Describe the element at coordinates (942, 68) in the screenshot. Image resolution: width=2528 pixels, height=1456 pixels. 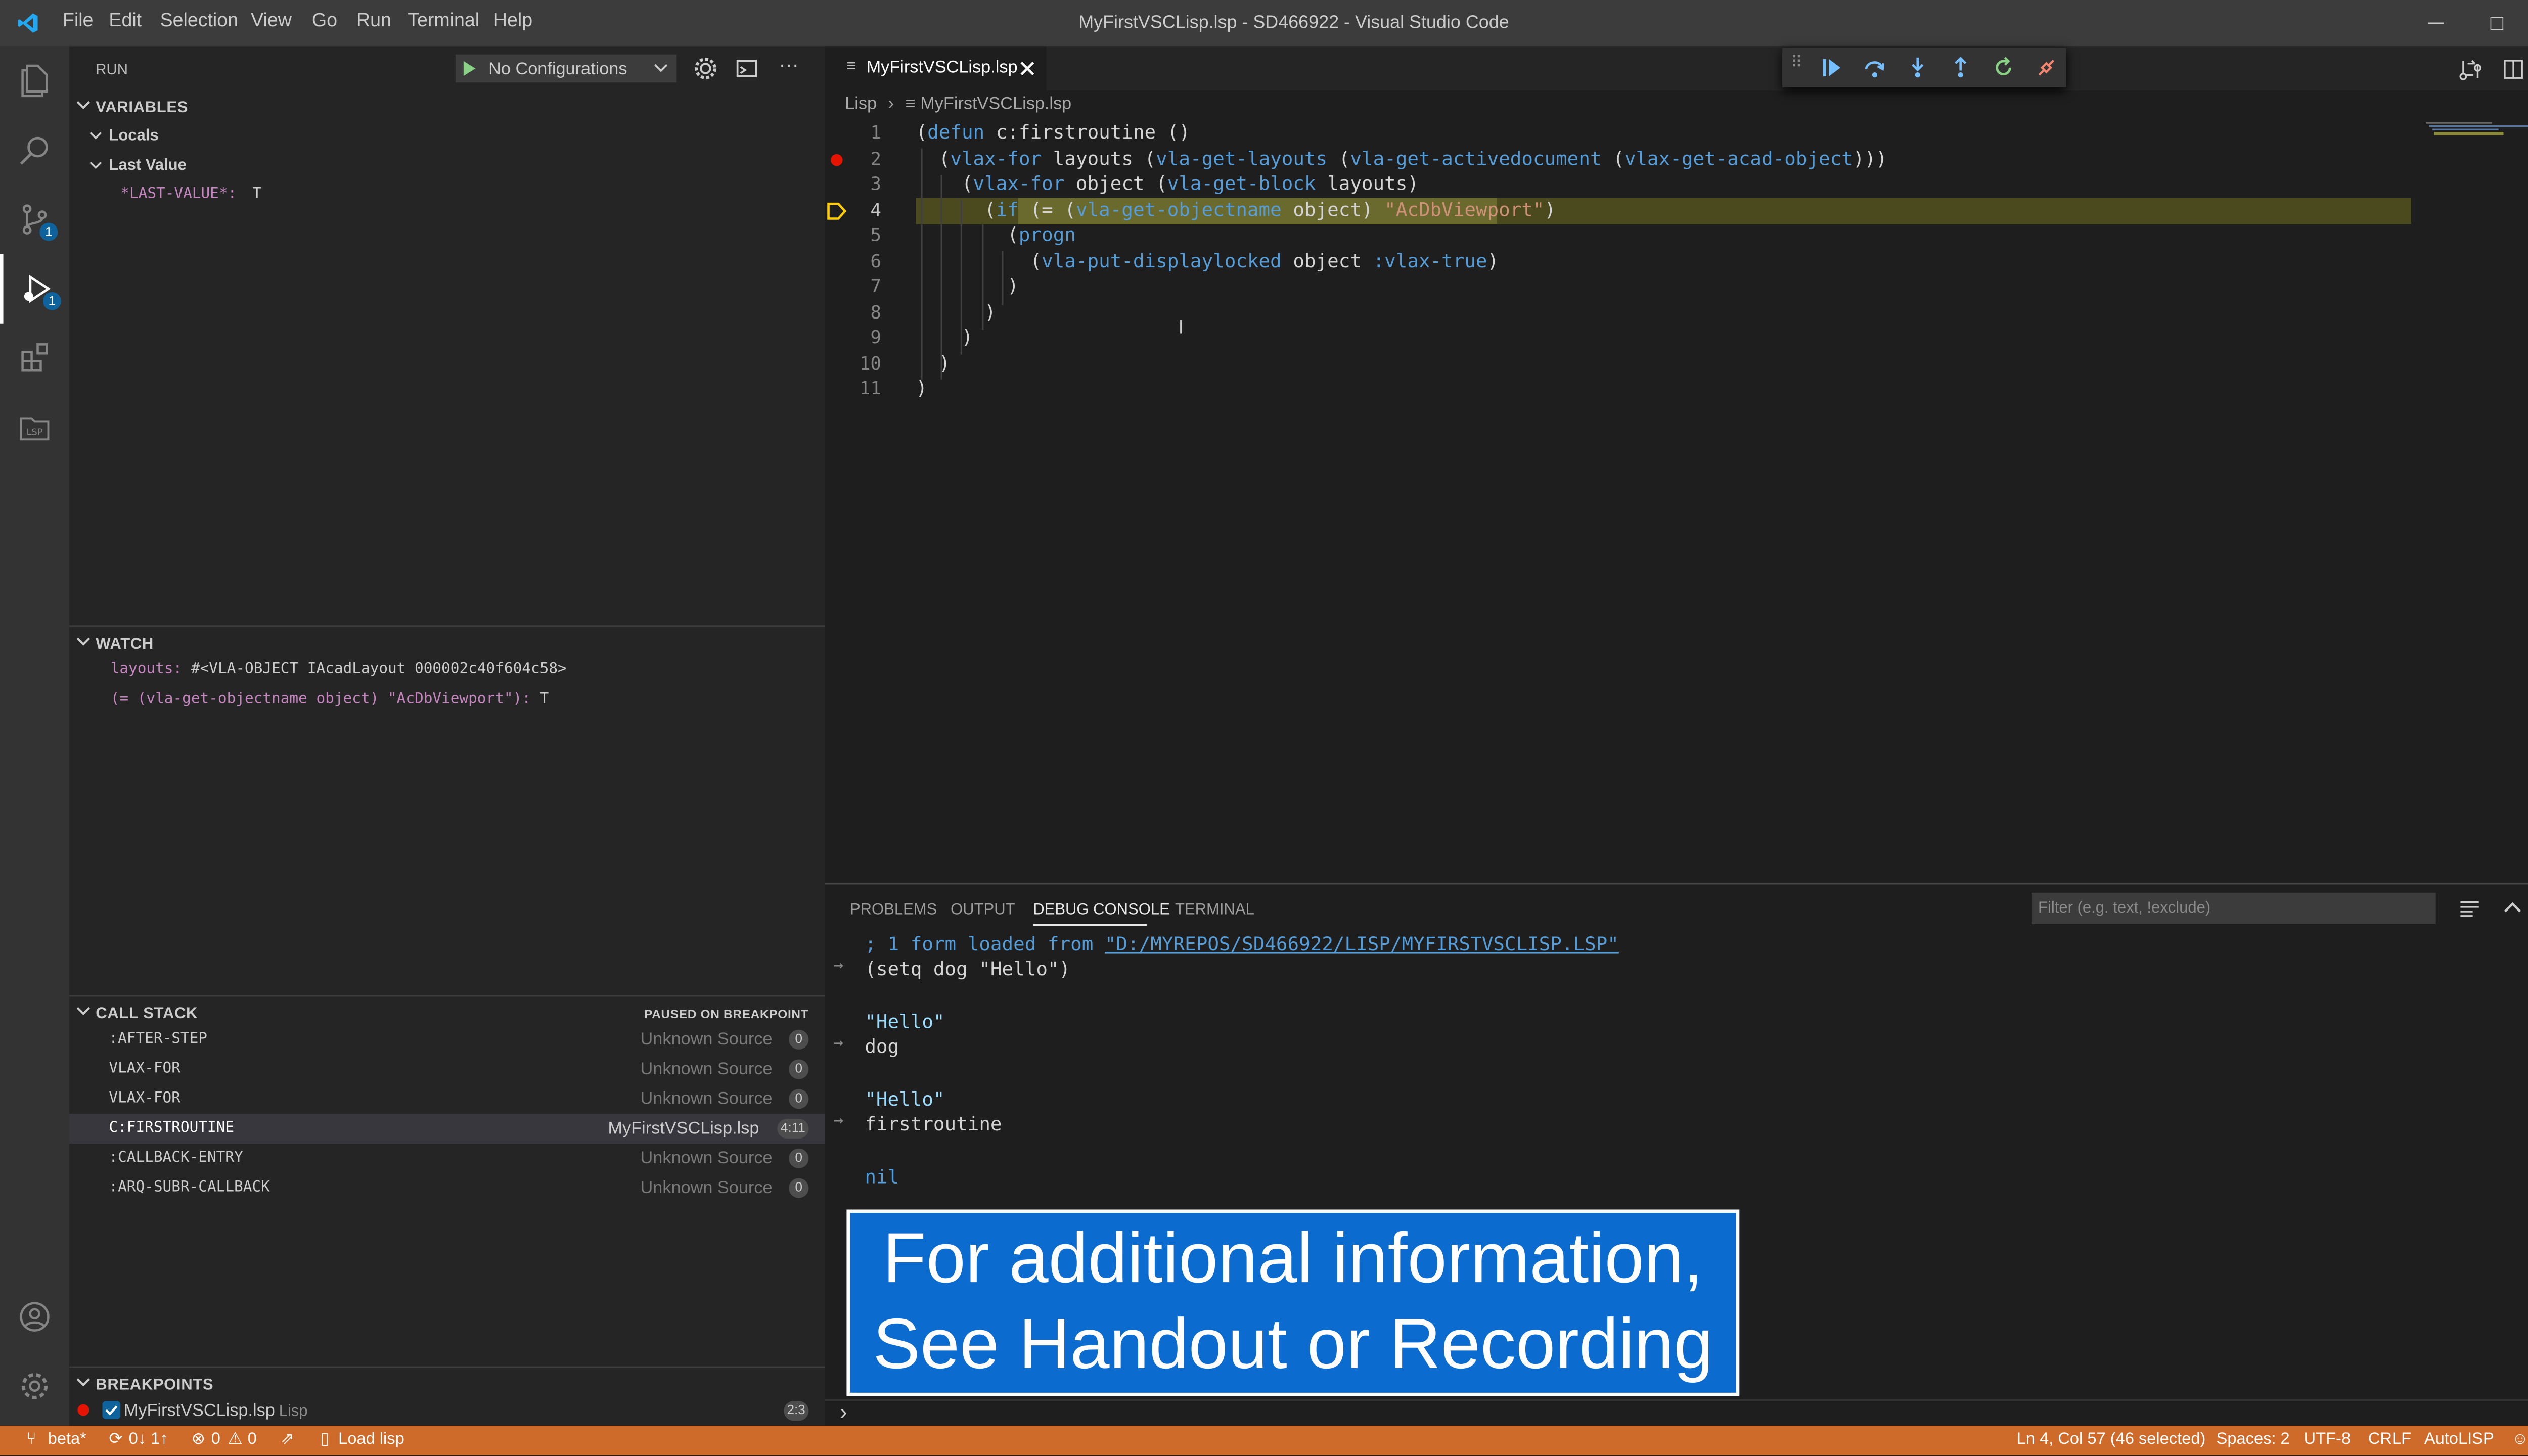
I see `tab-label: MyFirstVSCLisp.lsp` at that location.